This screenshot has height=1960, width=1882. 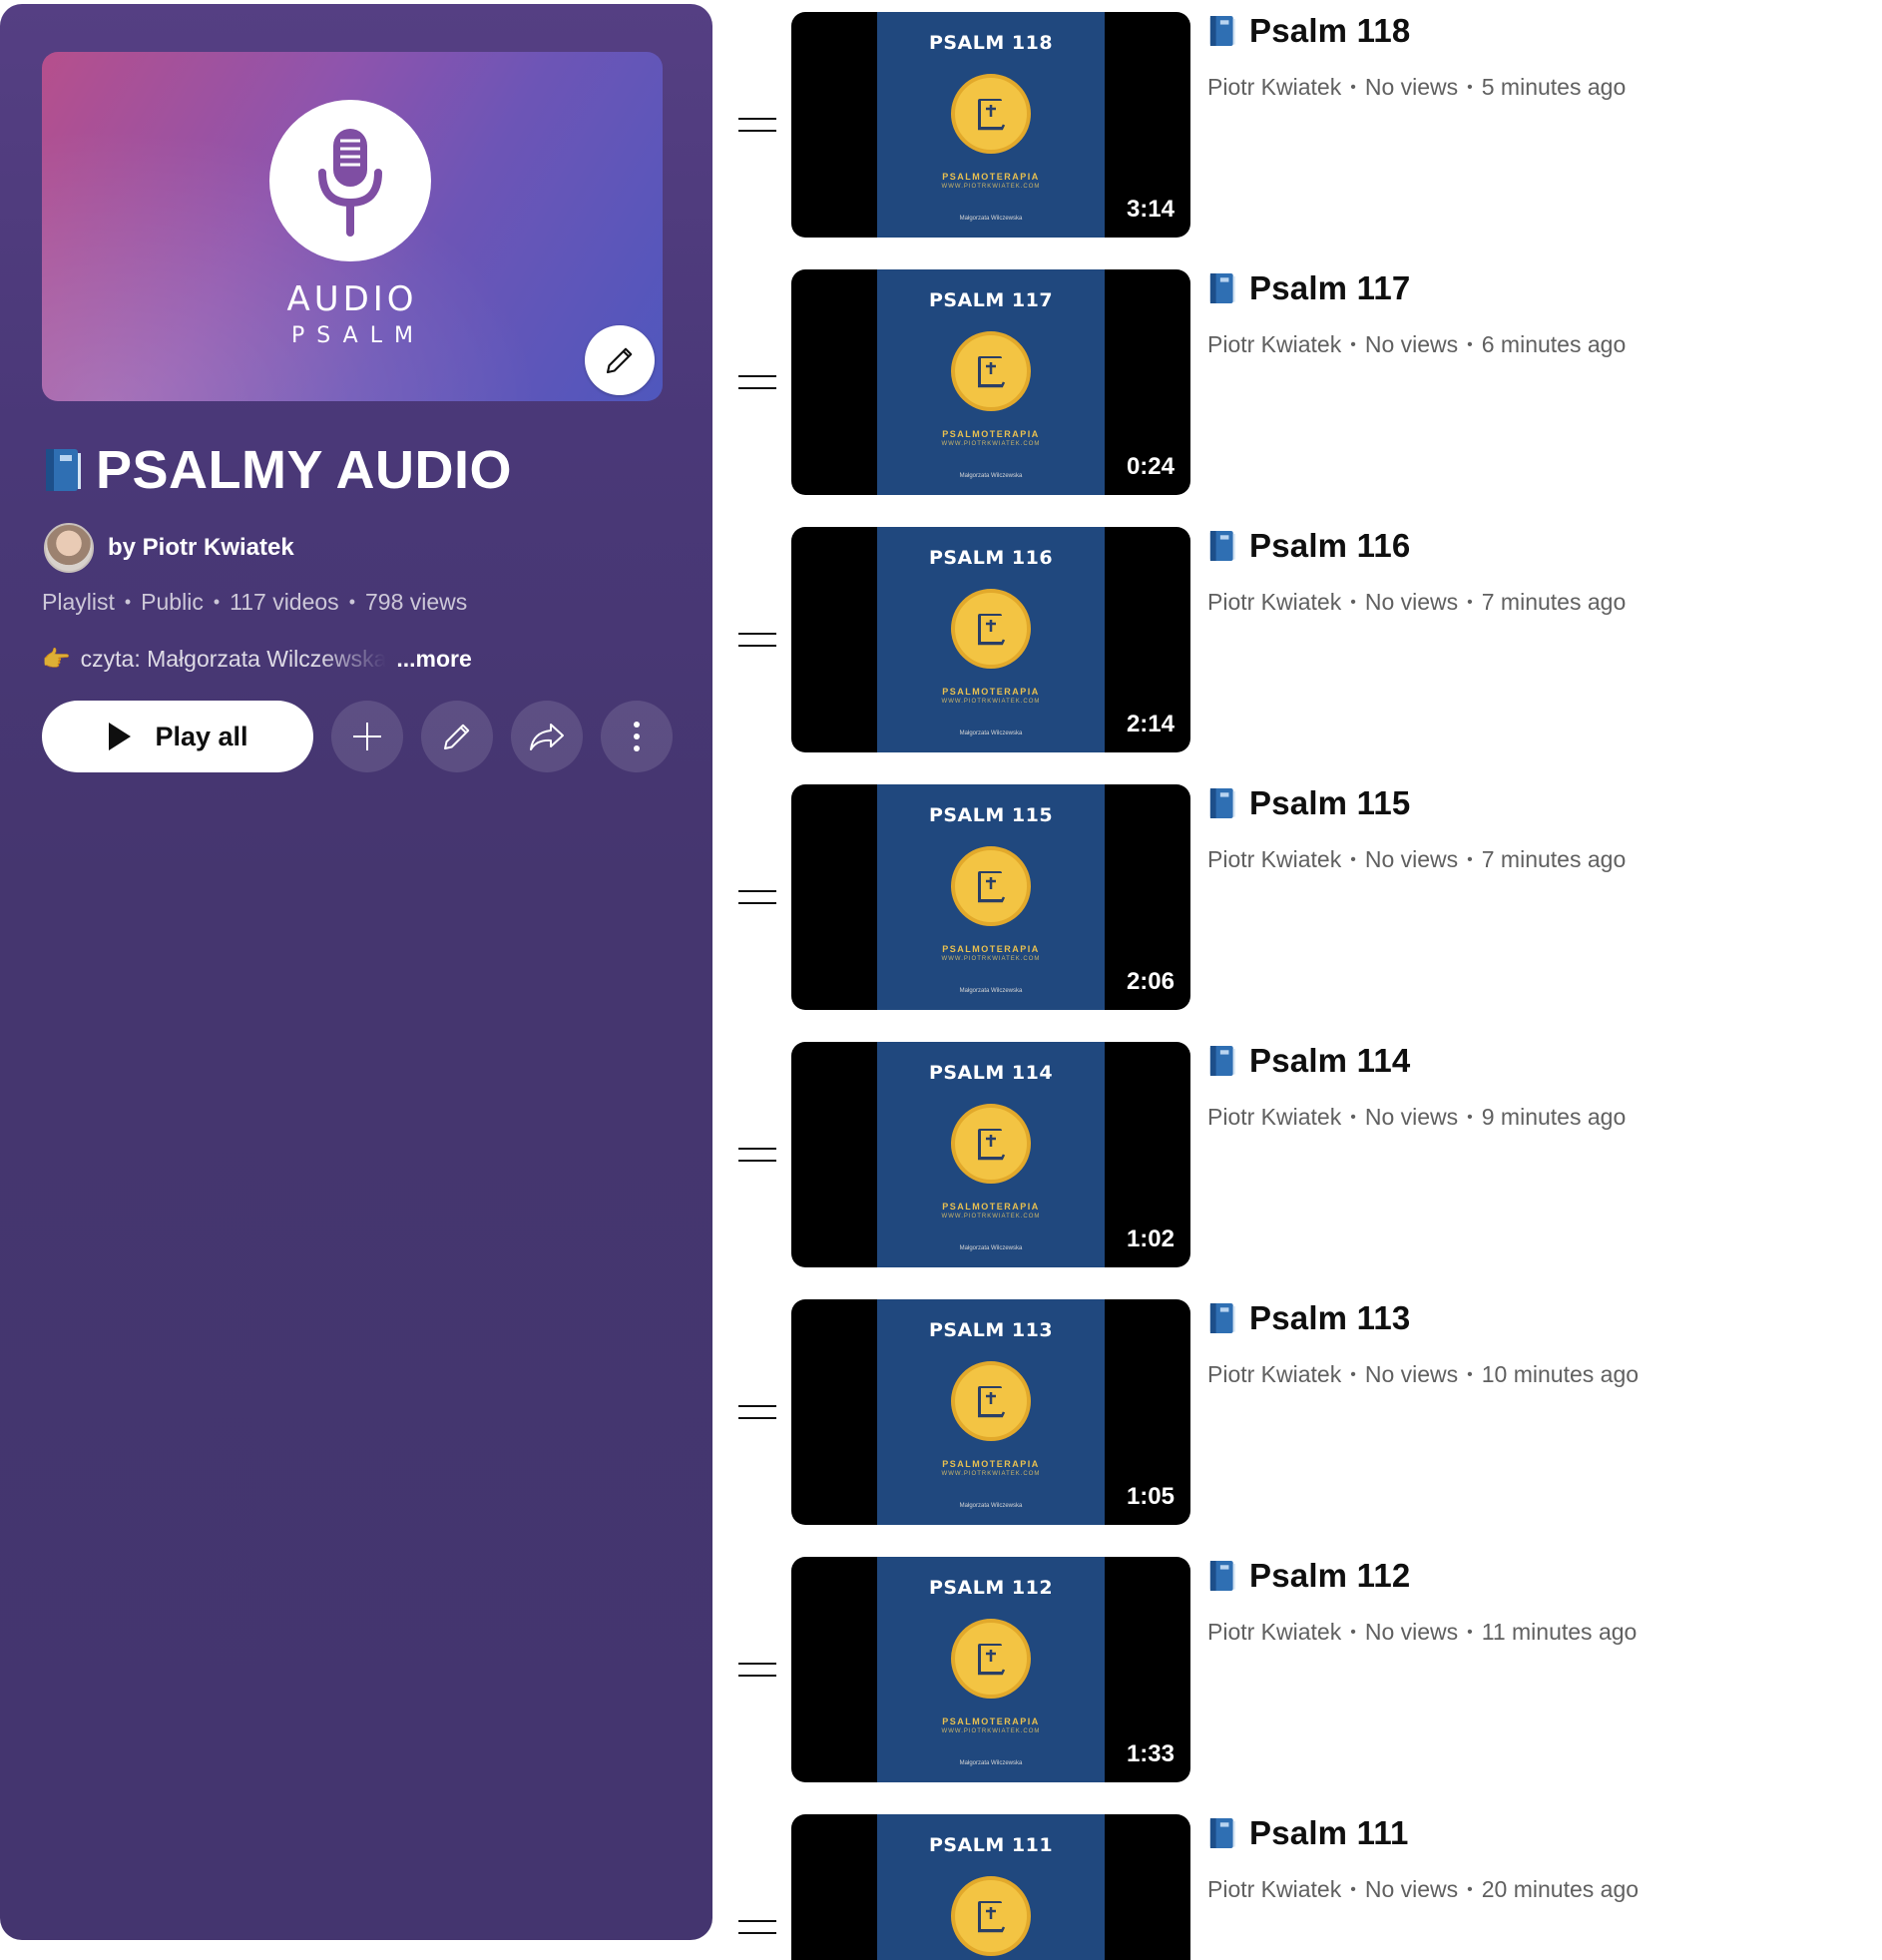 I want to click on video-duration: 1:05, so click(x=1150, y=1496).